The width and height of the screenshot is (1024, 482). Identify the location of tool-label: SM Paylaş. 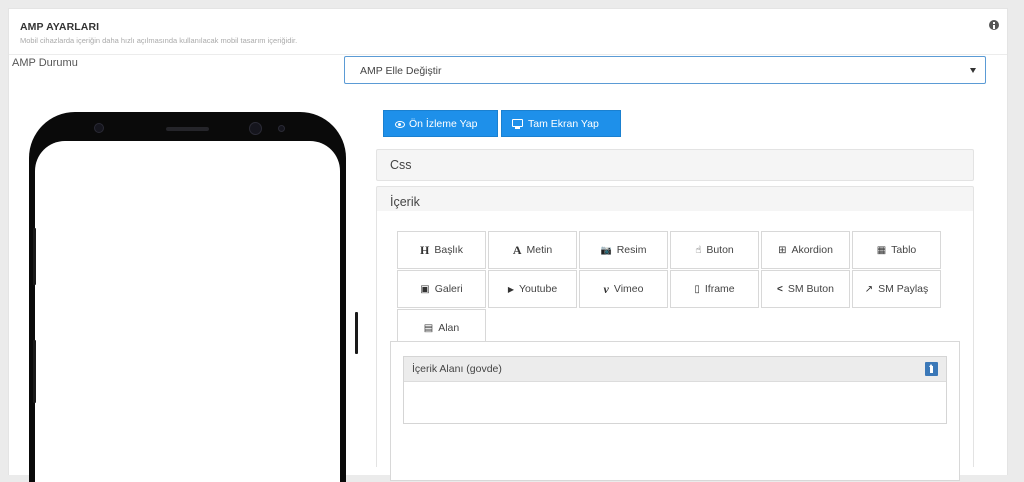
(903, 289).